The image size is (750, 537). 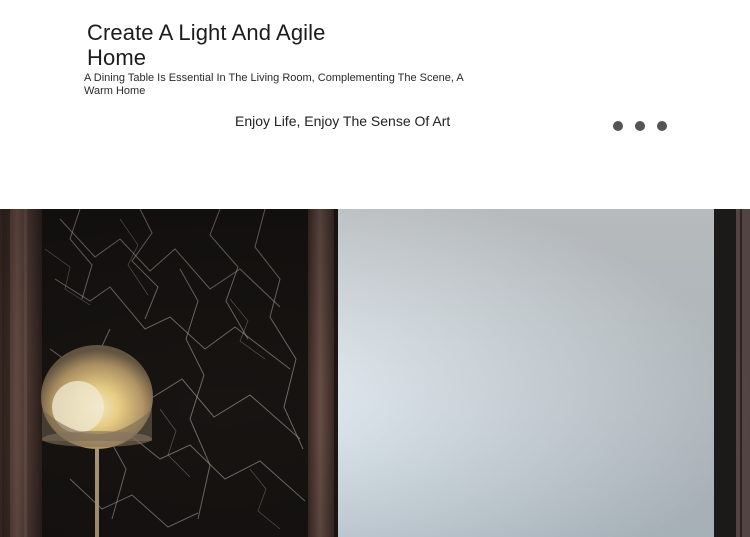 I want to click on carousel-dots, so click(x=640, y=126).